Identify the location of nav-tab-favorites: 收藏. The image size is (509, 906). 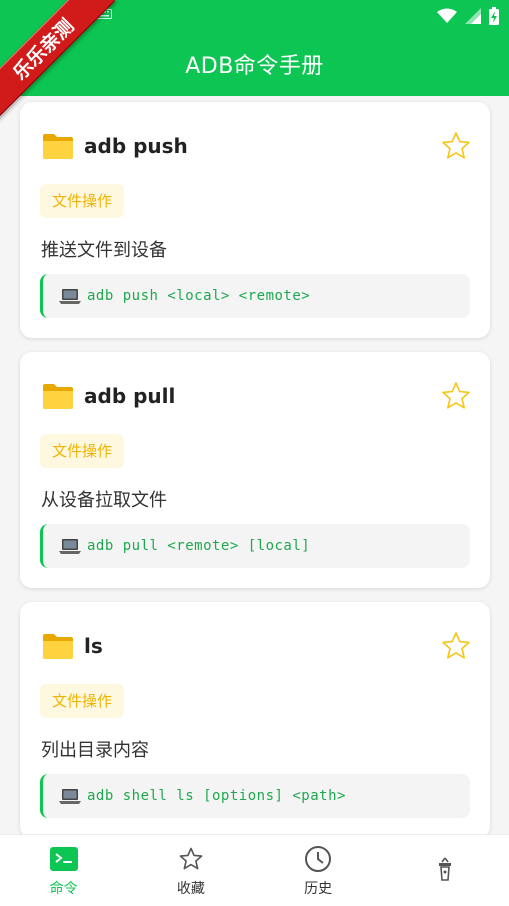
(190, 870).